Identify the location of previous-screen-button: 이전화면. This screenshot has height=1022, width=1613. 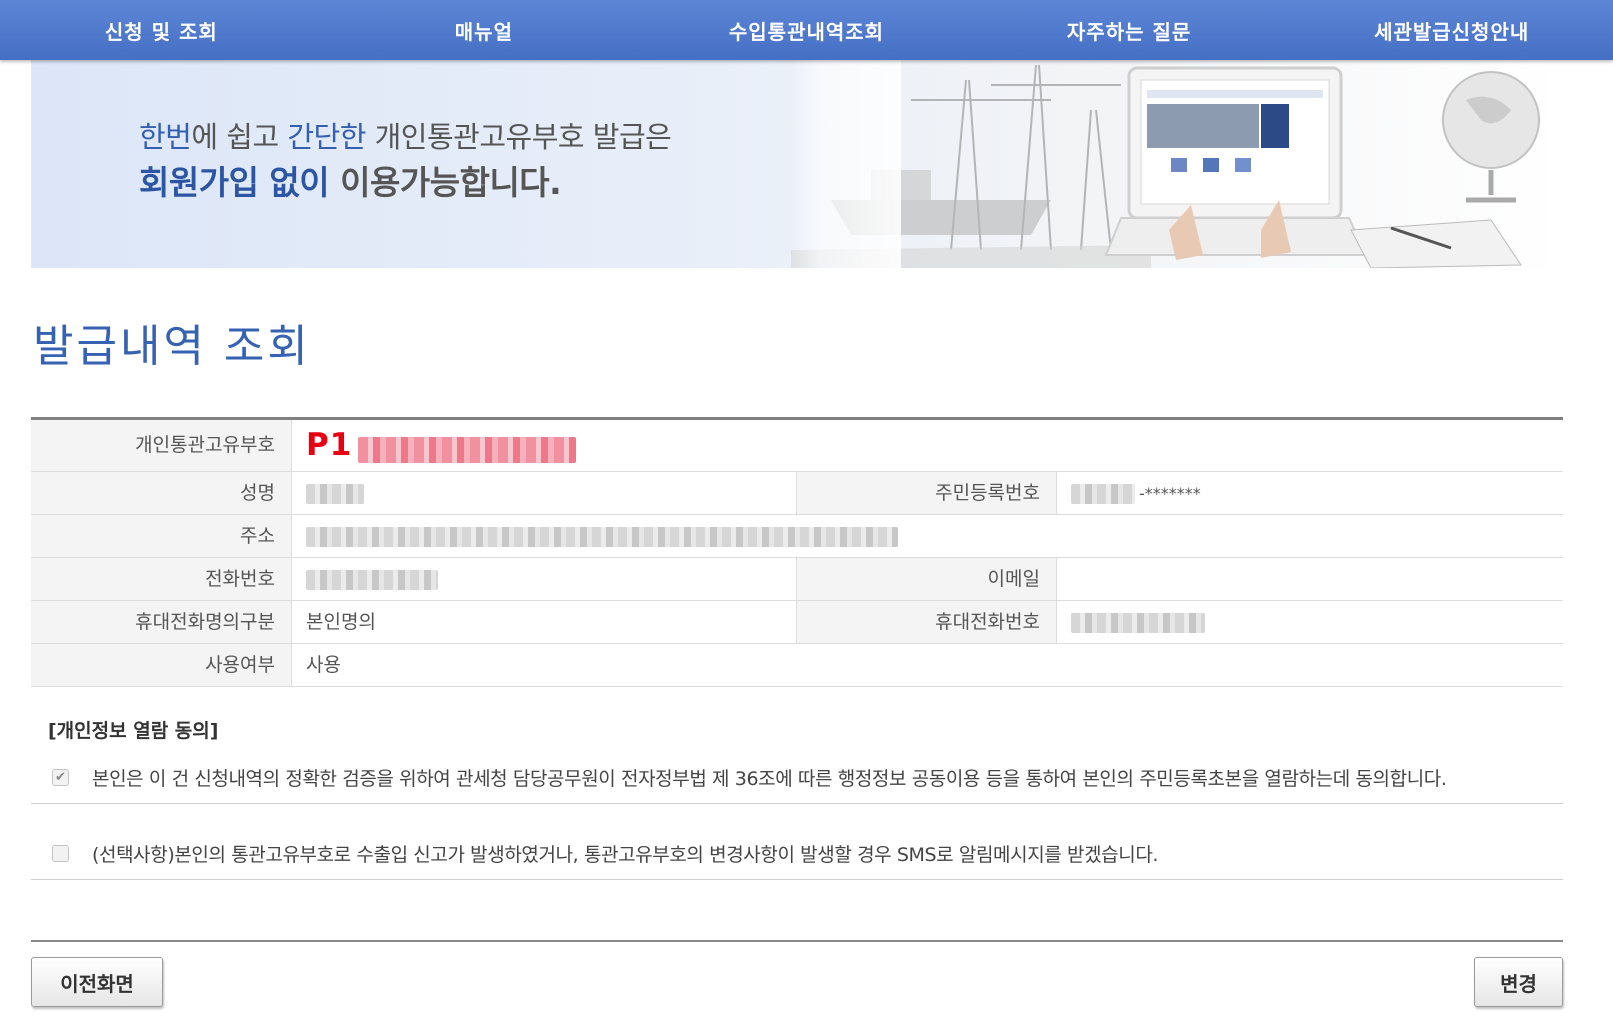
(97, 982).